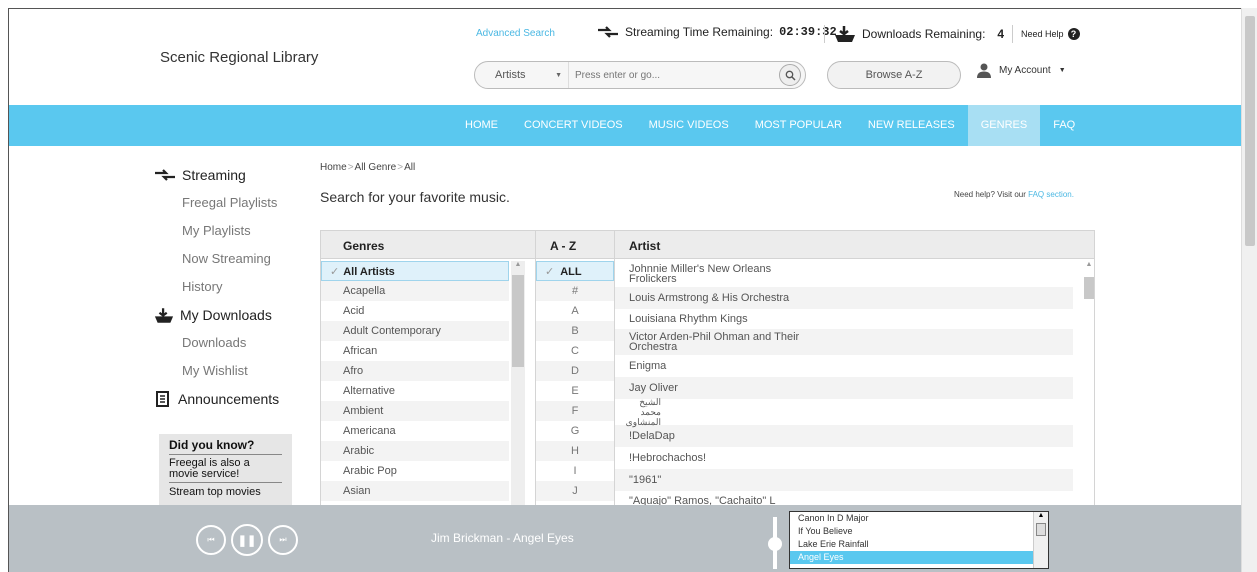 The image size is (1257, 572). What do you see at coordinates (522, 75) in the screenshot?
I see `search-type-select: Artists ▼` at bounding box center [522, 75].